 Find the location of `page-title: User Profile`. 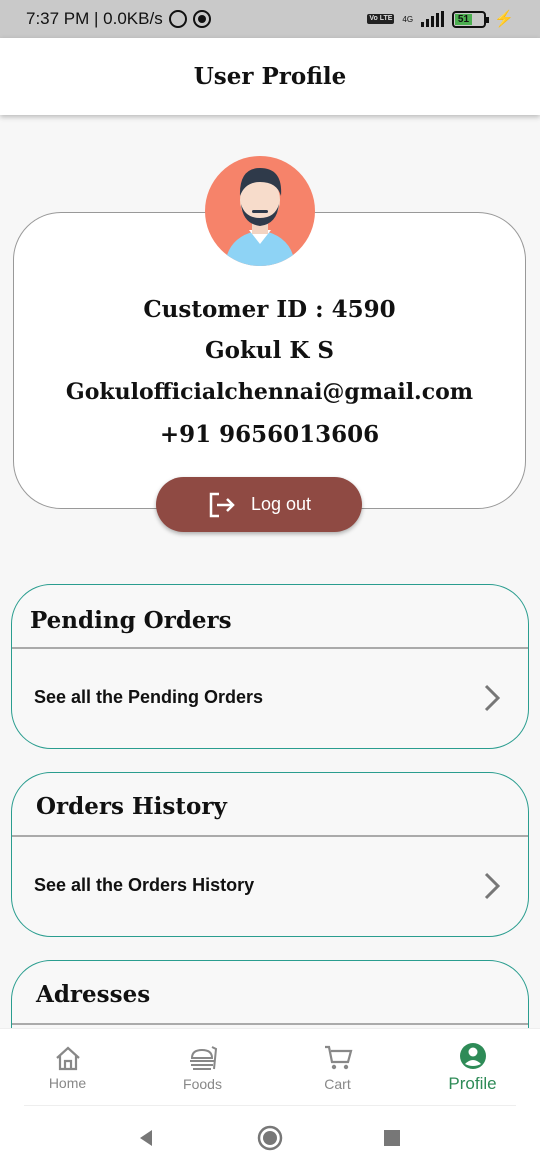

page-title: User Profile is located at coordinates (270, 76).